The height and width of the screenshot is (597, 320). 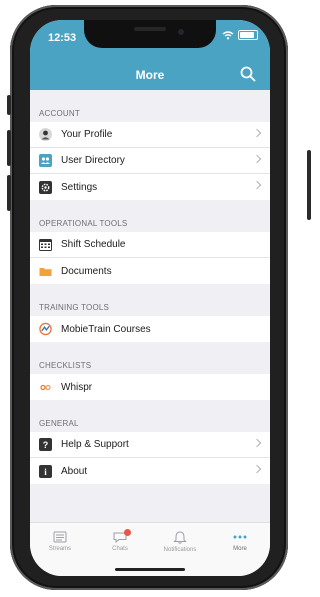 I want to click on gear-icon, so click(x=45, y=187).